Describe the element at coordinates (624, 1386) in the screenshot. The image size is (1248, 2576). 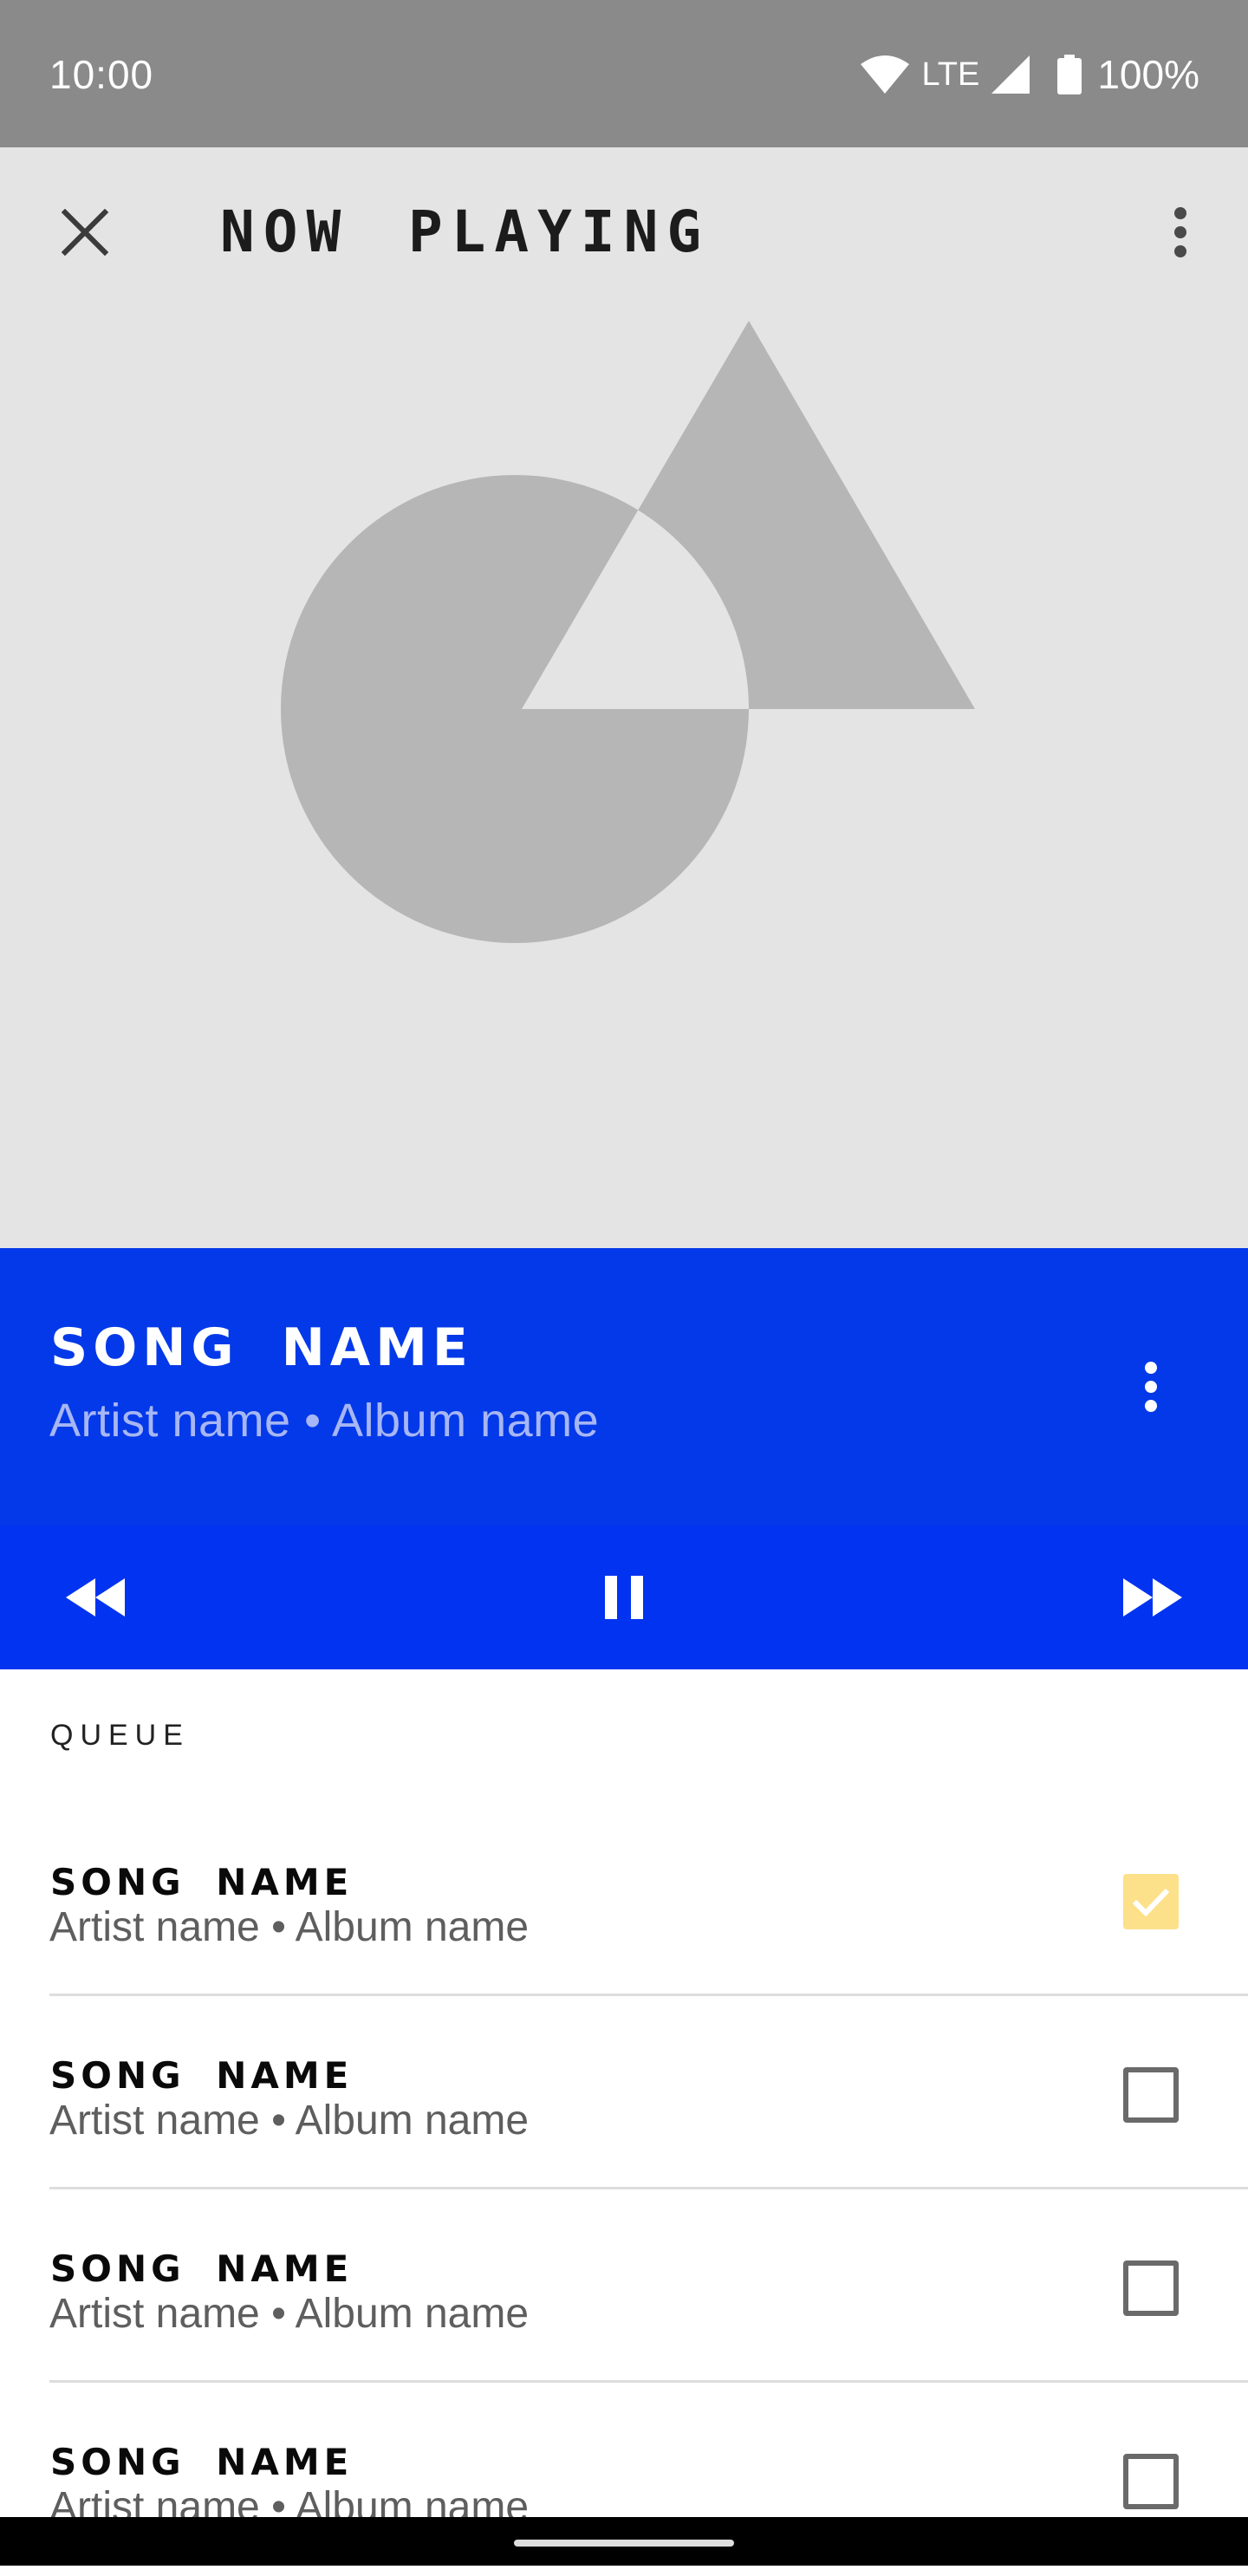
I see `now-playing-panel` at that location.